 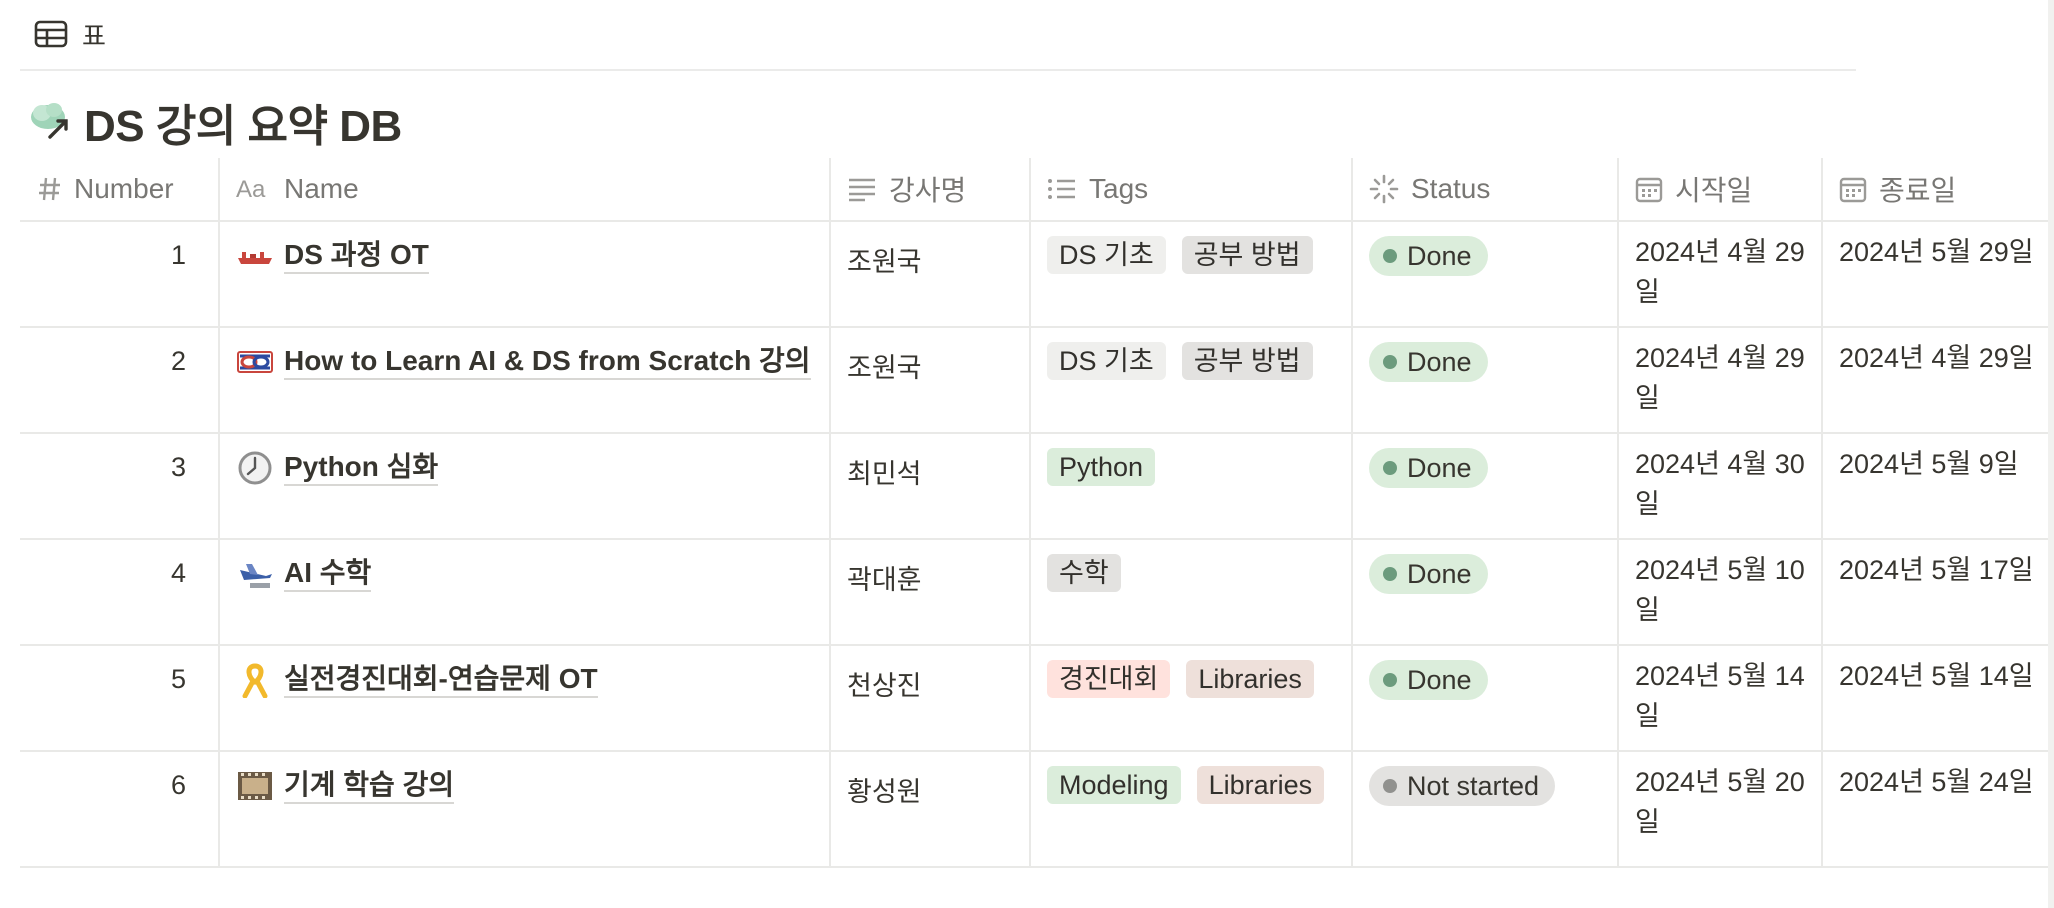 What do you see at coordinates (1721, 809) in the screenshot?
I see `start-date-cell: 2024년 5월 20일` at bounding box center [1721, 809].